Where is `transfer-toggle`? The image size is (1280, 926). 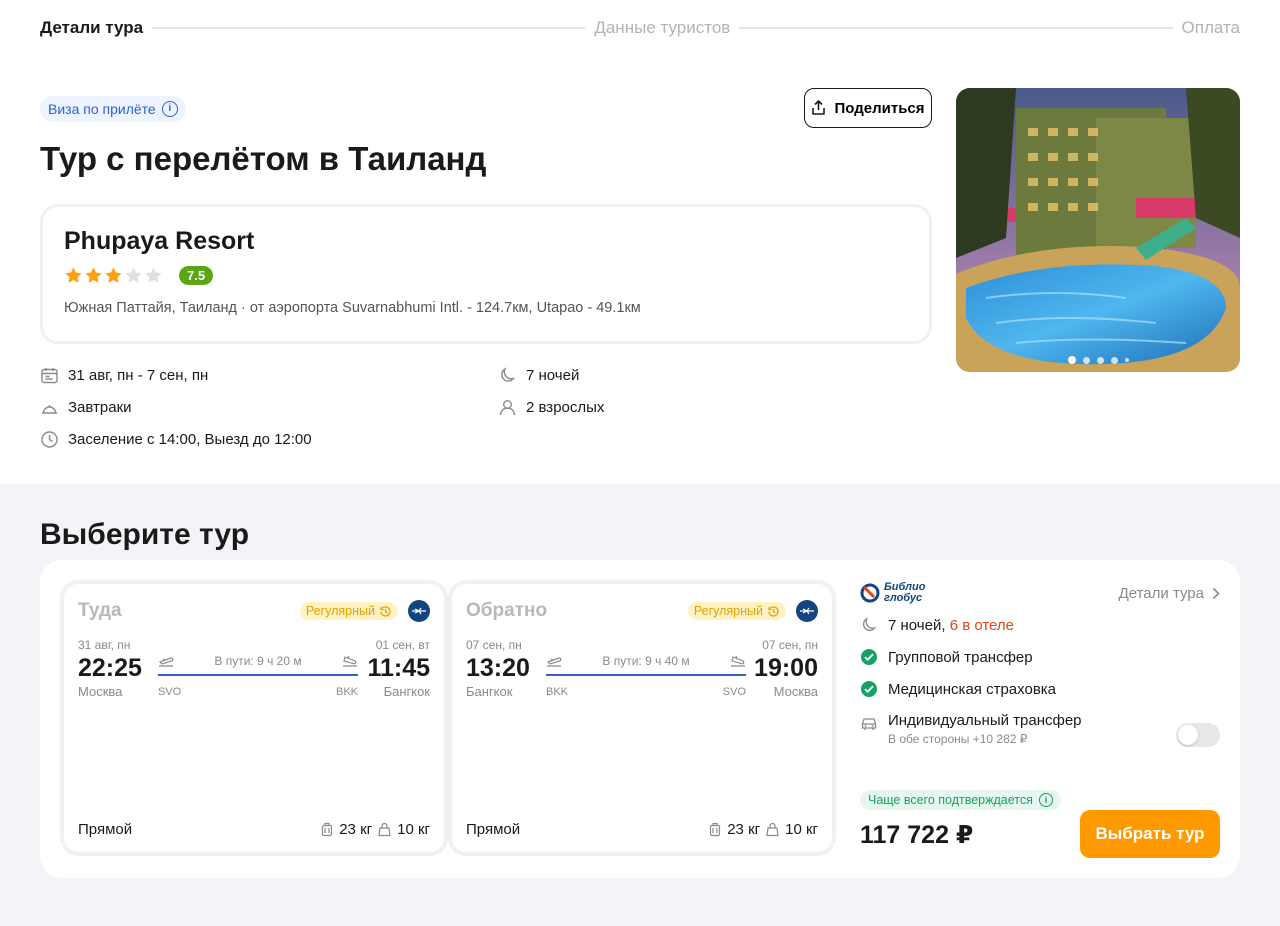
transfer-toggle is located at coordinates (1198, 735).